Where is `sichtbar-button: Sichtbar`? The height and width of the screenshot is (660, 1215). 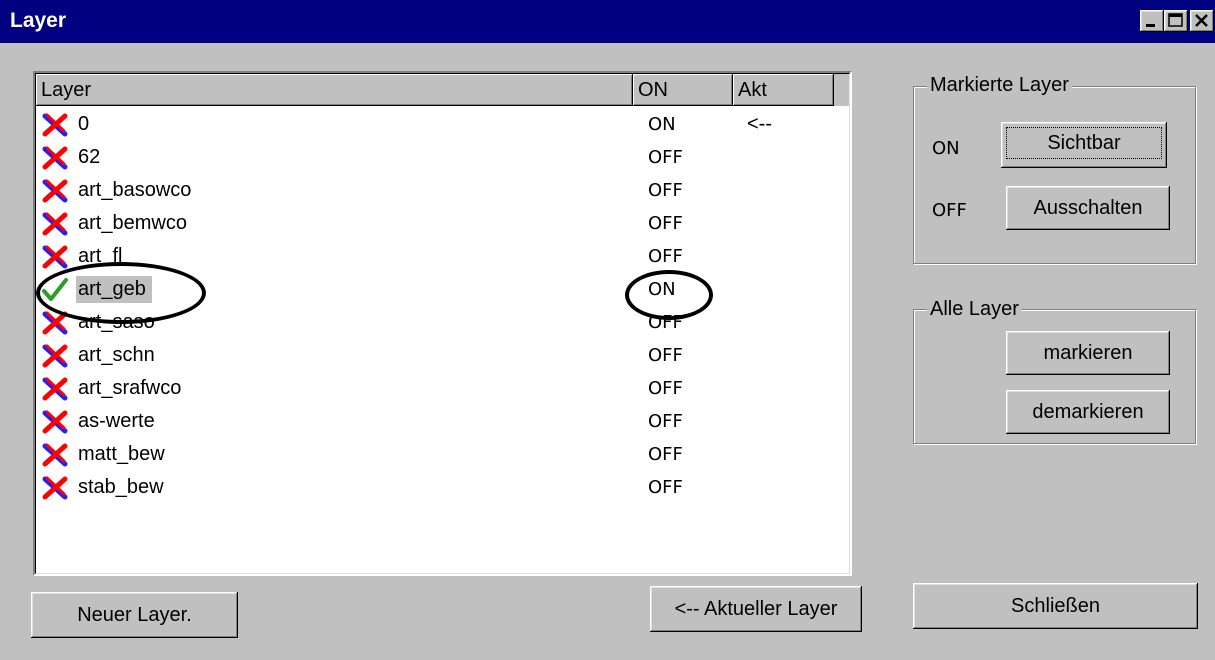
sichtbar-button: Sichtbar is located at coordinates (1084, 145).